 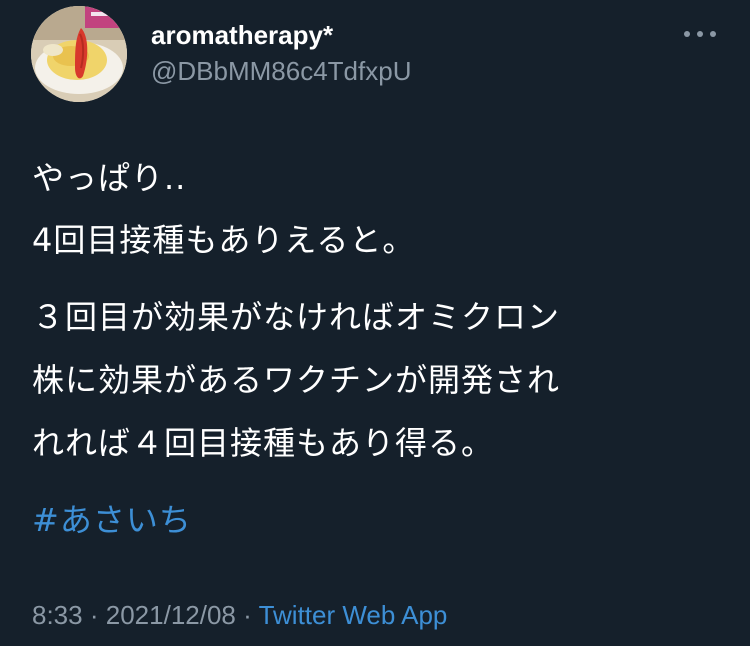 What do you see at coordinates (239, 615) in the screenshot?
I see `tweet-meta: 8:33 · 2021/12/08 · Twitter Web App` at bounding box center [239, 615].